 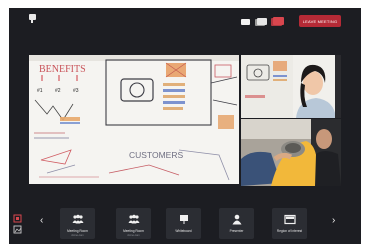 What do you see at coordinates (76, 91) in the screenshot?
I see `svg-text: #3` at bounding box center [76, 91].